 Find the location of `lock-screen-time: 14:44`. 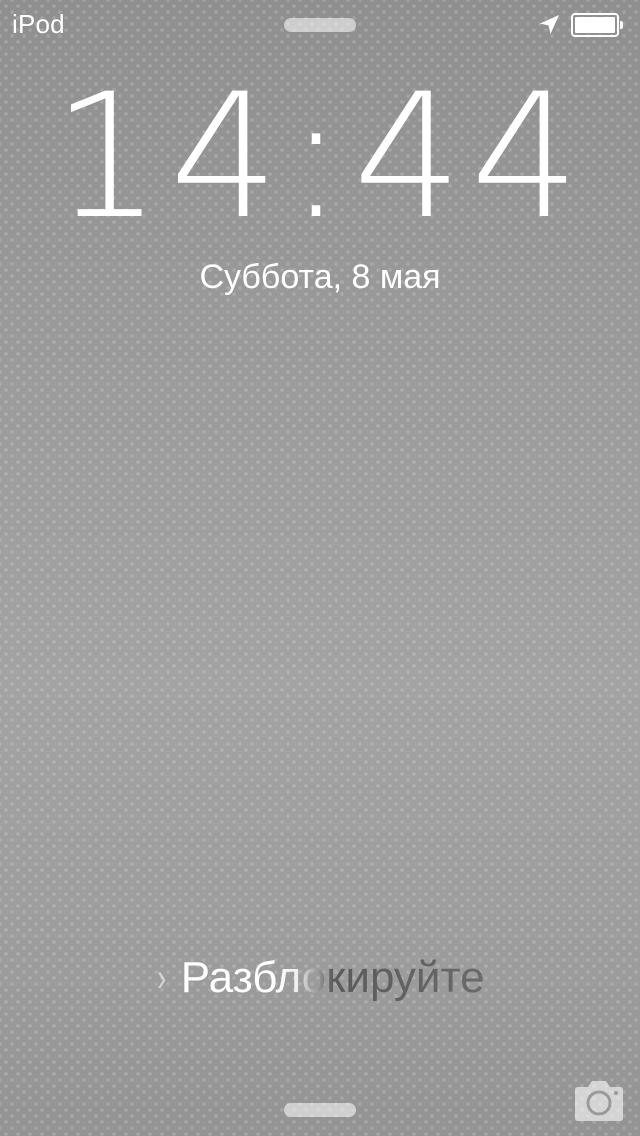

lock-screen-time: 14:44 is located at coordinates (320, 156).